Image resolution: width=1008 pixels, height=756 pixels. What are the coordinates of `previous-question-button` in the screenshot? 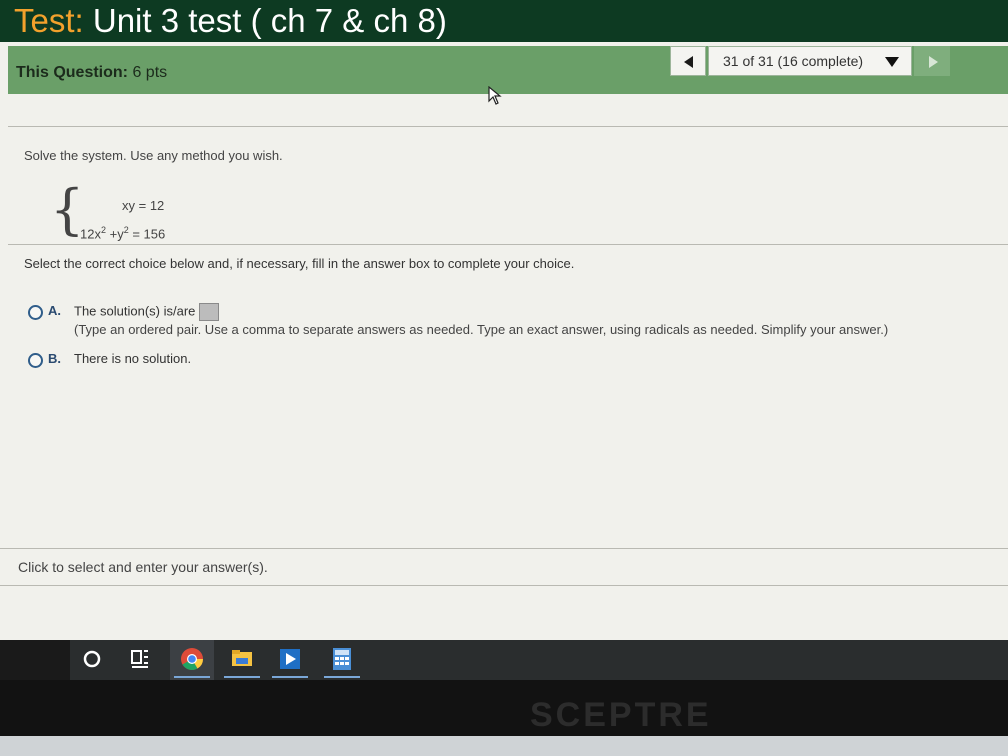 It's located at (688, 61).